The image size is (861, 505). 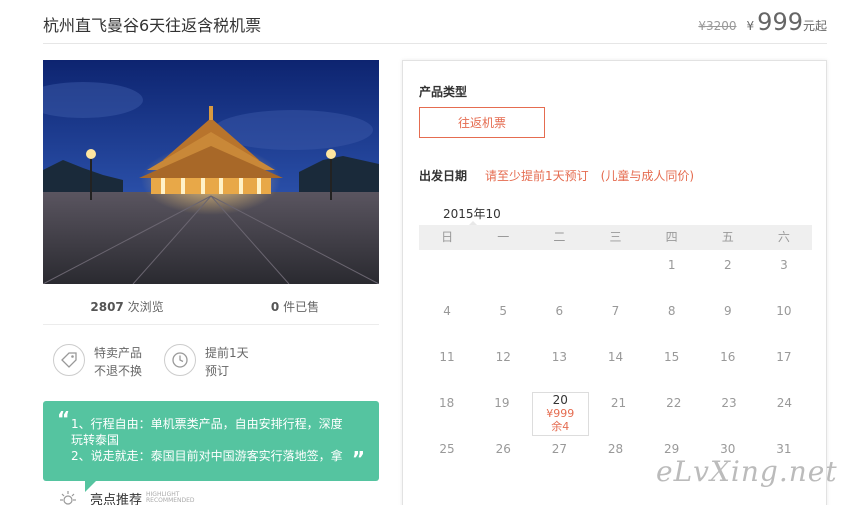 I want to click on recommend-line-1: 1、行程自由：单机票类产品，自由安排行程，深度, so click(x=207, y=424).